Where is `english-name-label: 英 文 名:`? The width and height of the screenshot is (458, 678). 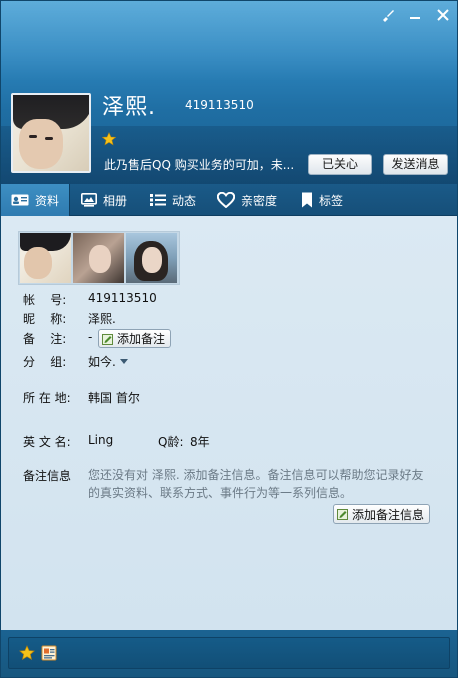
english-name-label: 英 文 名: is located at coordinates (47, 442).